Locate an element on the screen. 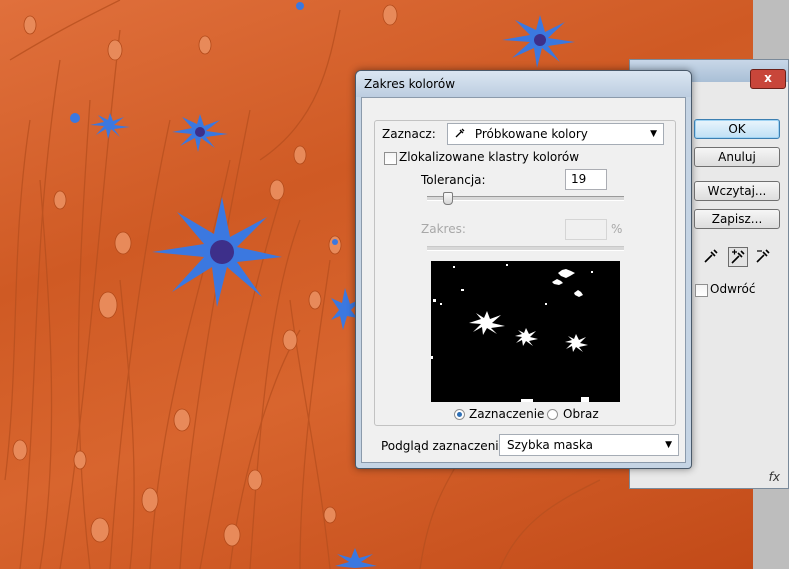  range-slider-track is located at coordinates (525, 248).